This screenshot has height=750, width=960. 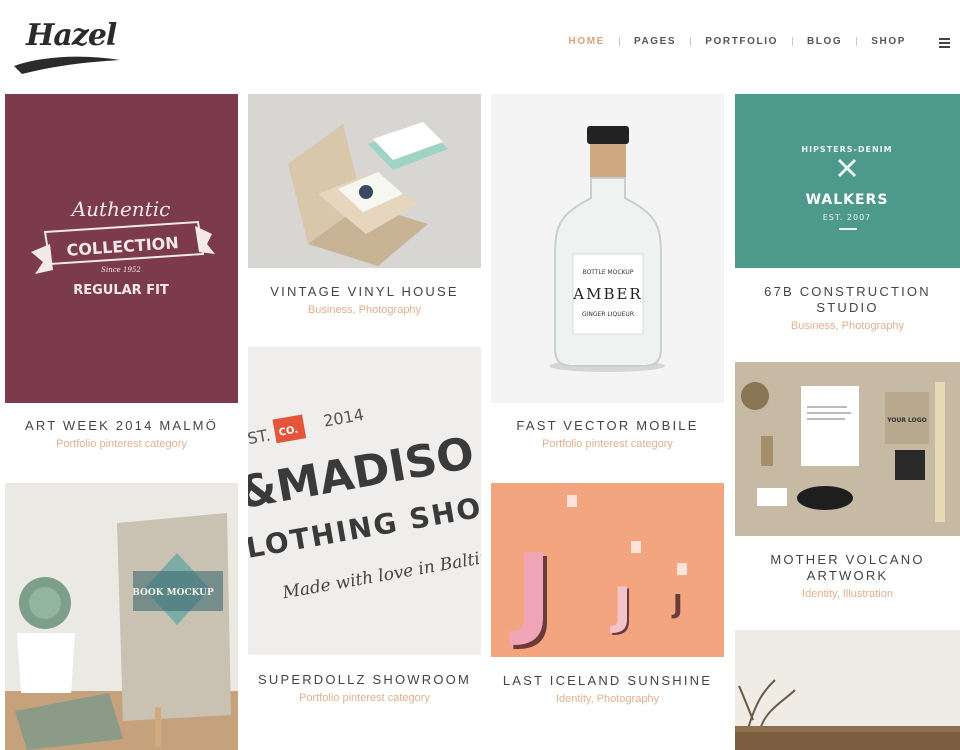 I want to click on svg-text: Authentic, so click(x=120, y=209).